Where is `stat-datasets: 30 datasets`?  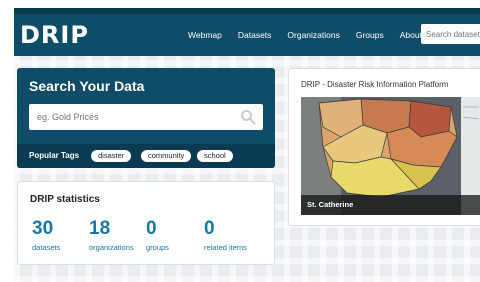
stat-datasets: 30 datasets is located at coordinates (46, 235).